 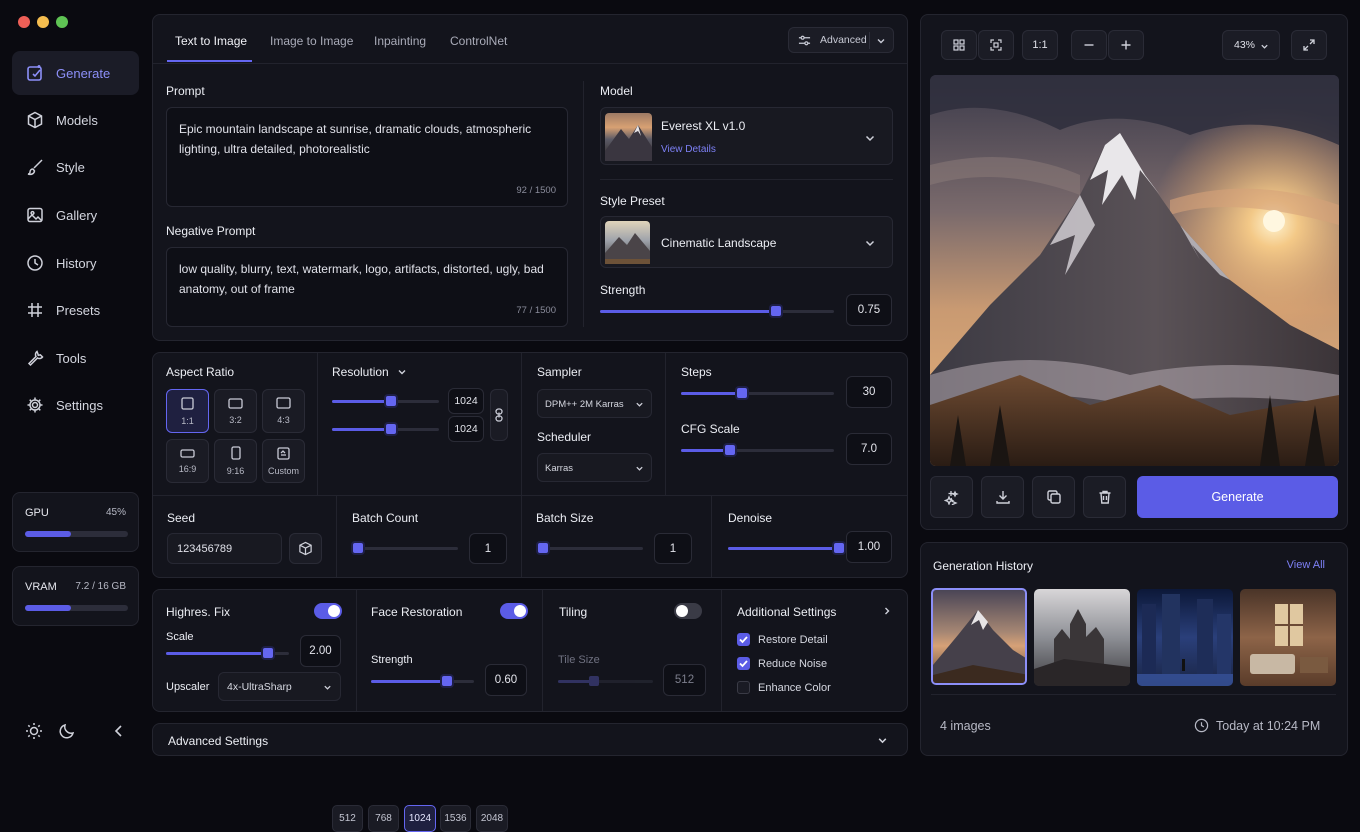 What do you see at coordinates (746, 242) in the screenshot?
I see `style-preset-select: Cinematic Landscape` at bounding box center [746, 242].